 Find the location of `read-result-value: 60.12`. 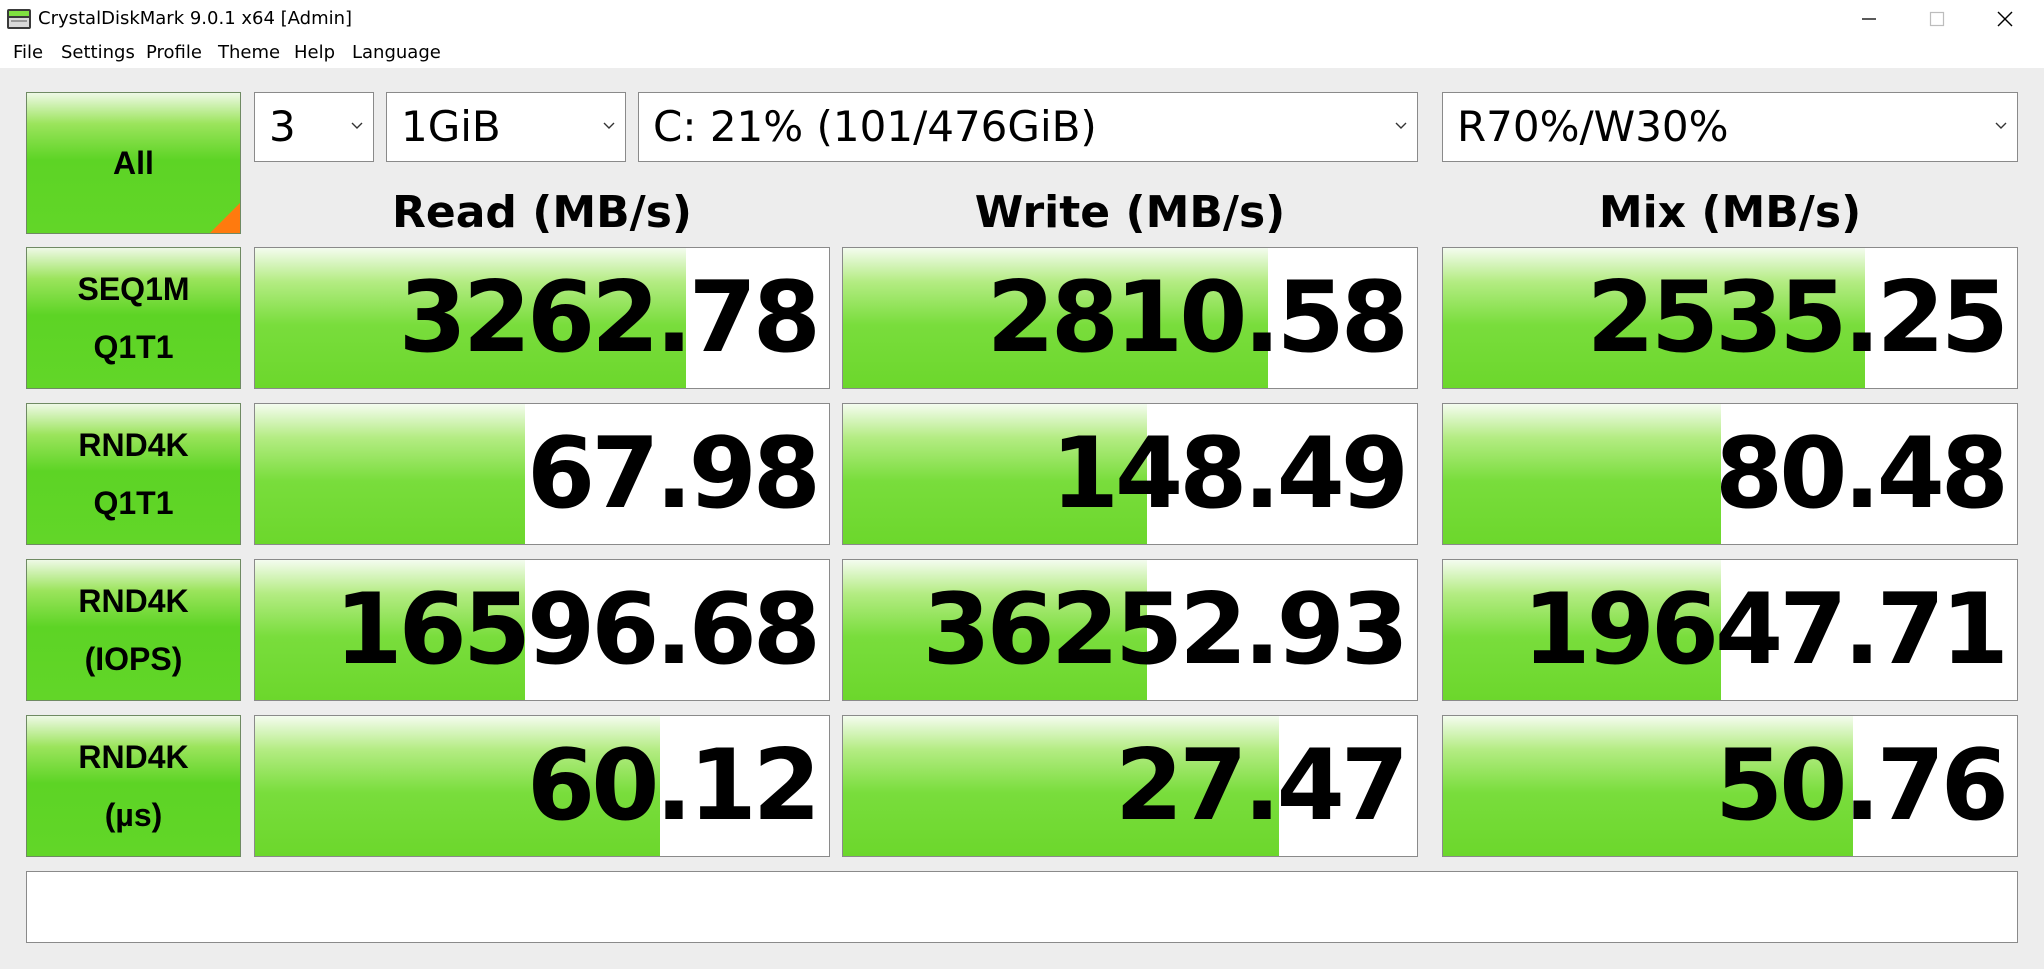

read-result-value: 60.12 is located at coordinates (674, 786).